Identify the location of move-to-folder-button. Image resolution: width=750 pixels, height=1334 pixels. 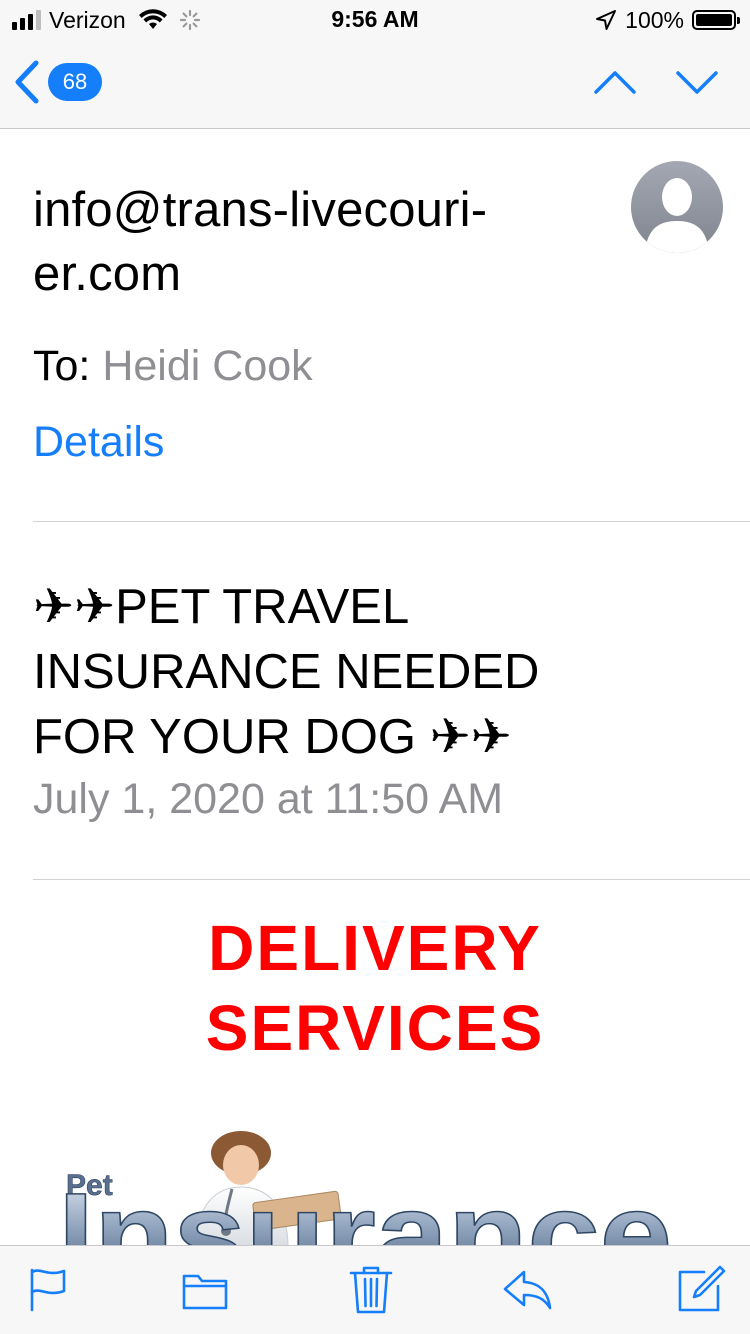
(205, 1289).